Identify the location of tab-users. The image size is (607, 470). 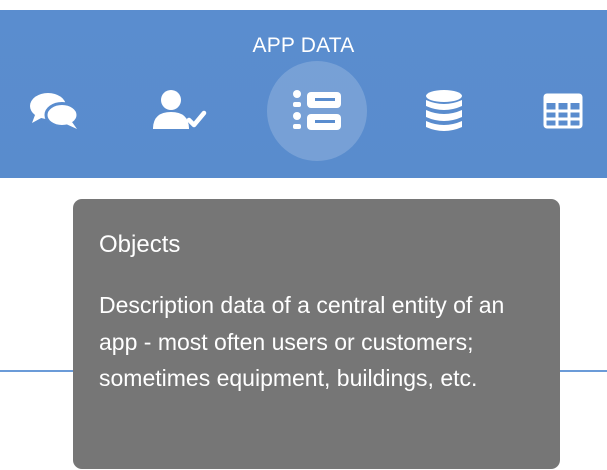
(179, 111).